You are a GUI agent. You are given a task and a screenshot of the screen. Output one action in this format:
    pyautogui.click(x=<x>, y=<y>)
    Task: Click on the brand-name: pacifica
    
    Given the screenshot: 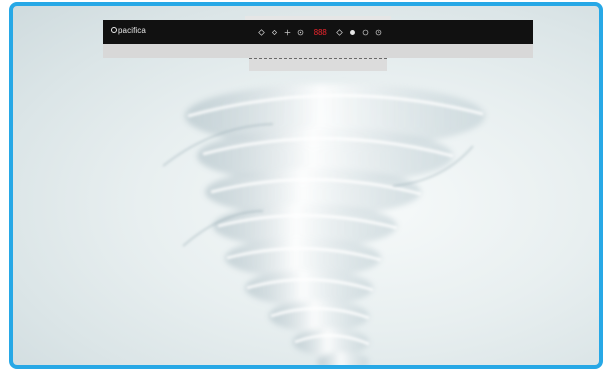 What is the action you would take?
    pyautogui.click(x=132, y=30)
    